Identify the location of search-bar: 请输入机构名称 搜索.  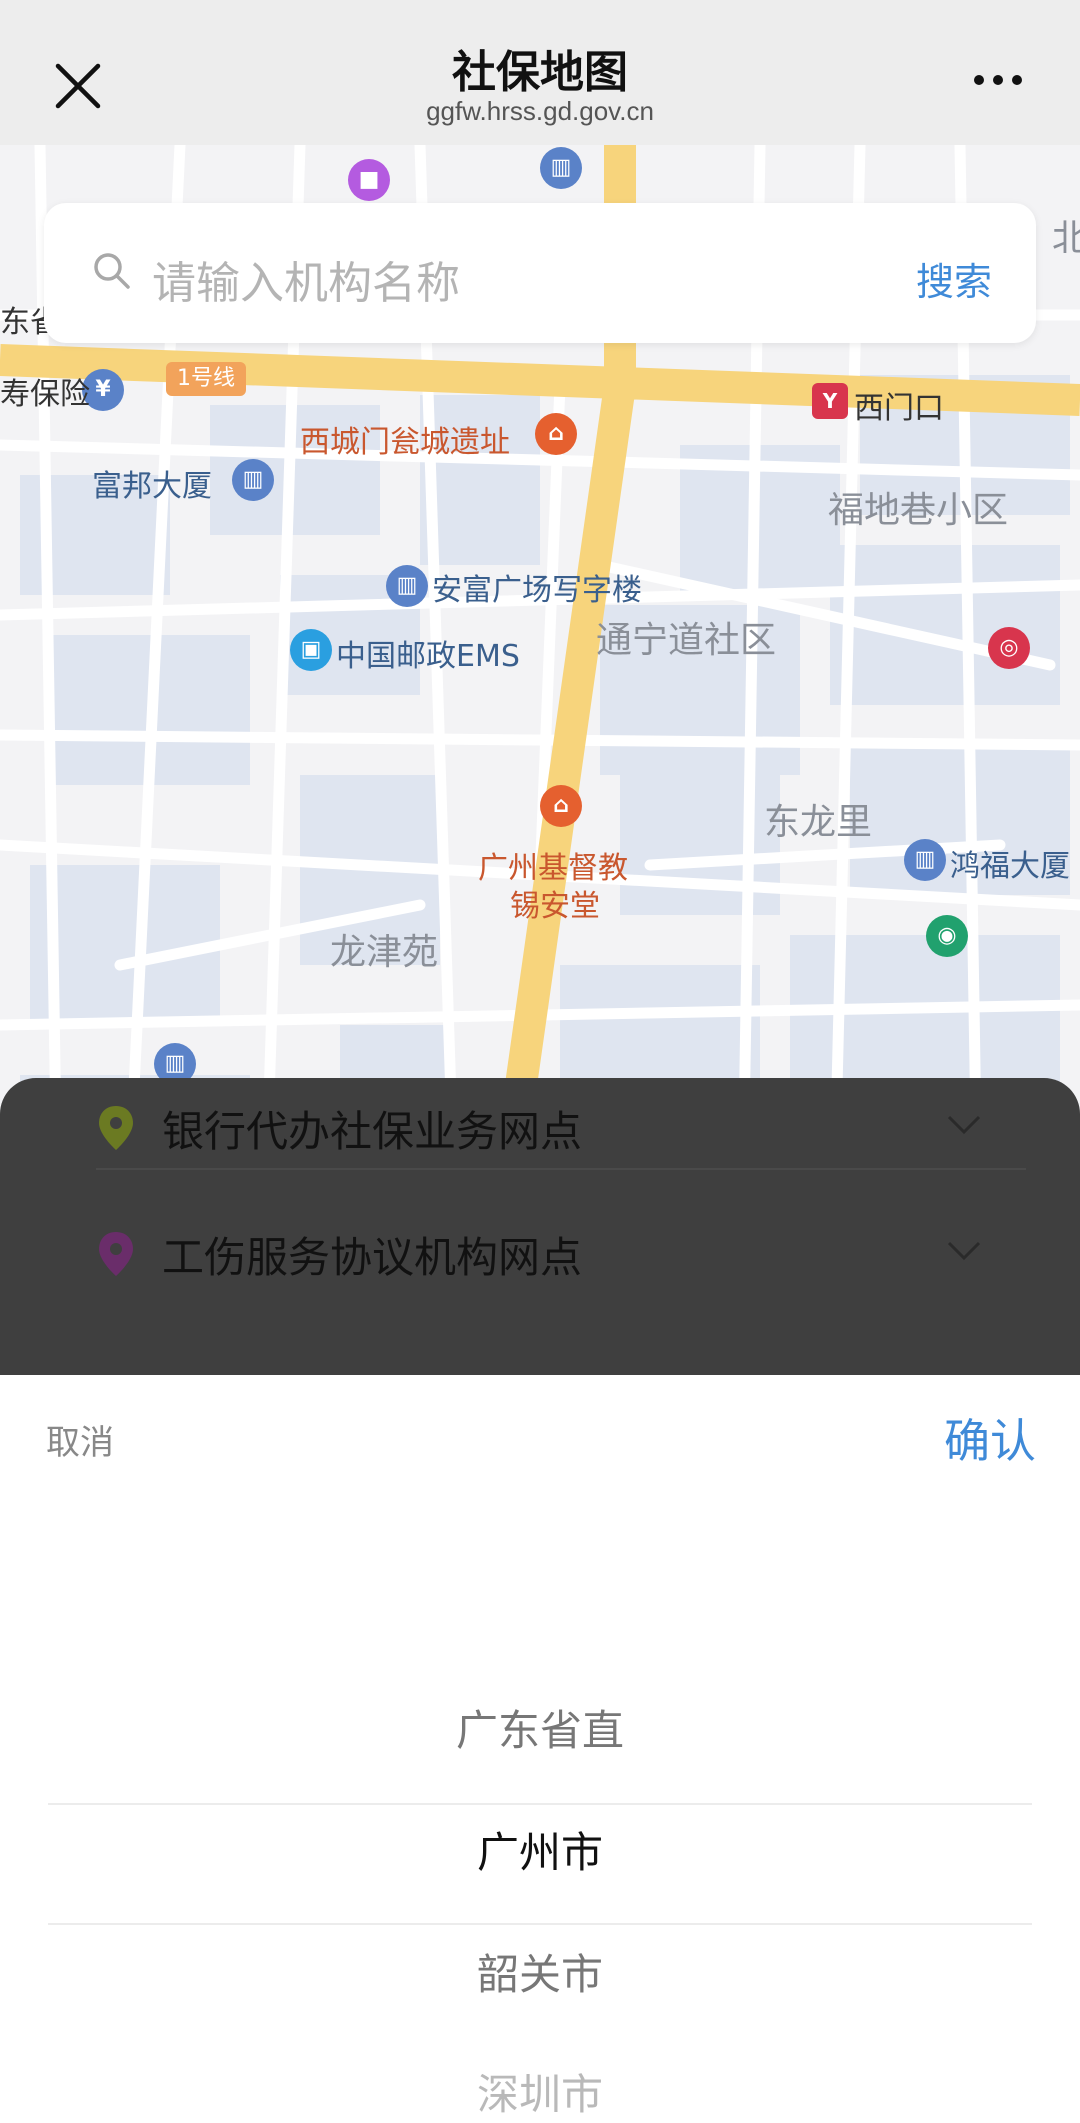
(540, 273).